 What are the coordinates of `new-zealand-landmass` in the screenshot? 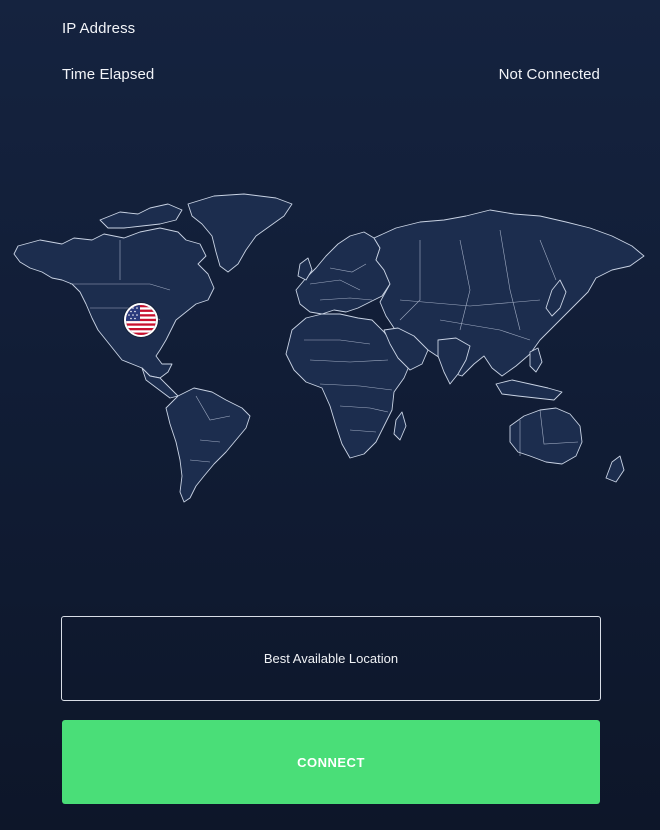 It's located at (615, 469).